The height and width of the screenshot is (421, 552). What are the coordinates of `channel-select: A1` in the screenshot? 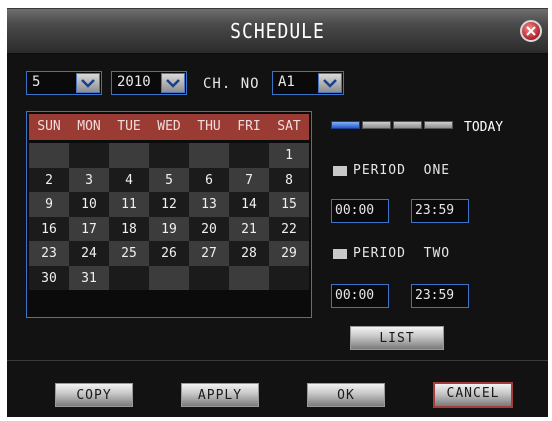 It's located at (308, 83).